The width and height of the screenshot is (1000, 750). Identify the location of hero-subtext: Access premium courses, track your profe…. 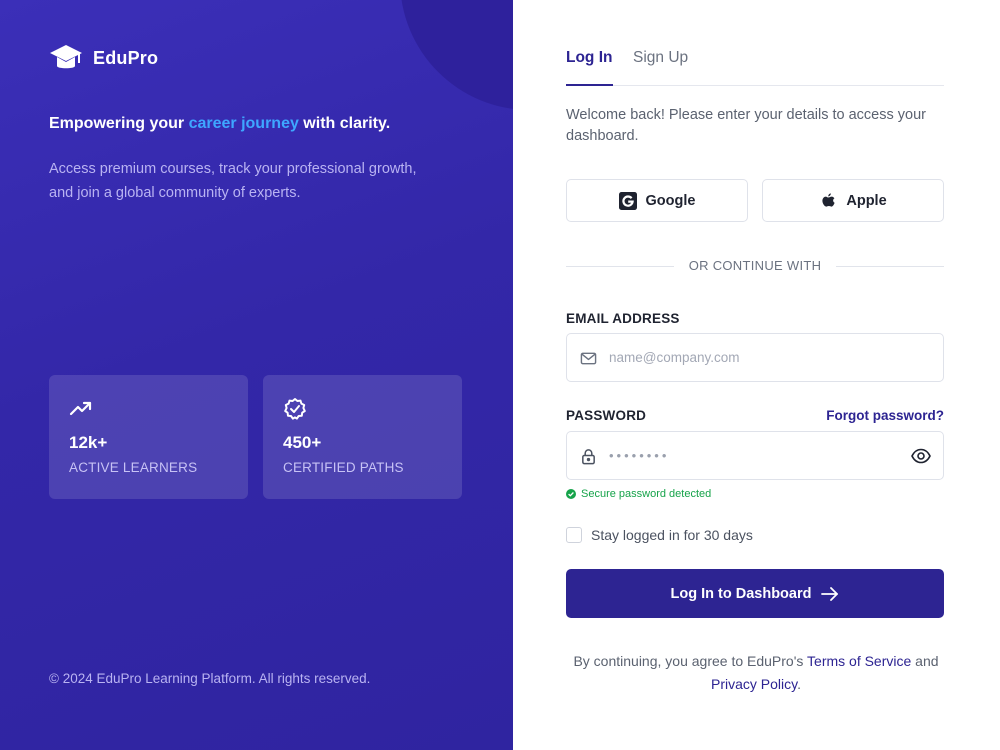
(233, 181).